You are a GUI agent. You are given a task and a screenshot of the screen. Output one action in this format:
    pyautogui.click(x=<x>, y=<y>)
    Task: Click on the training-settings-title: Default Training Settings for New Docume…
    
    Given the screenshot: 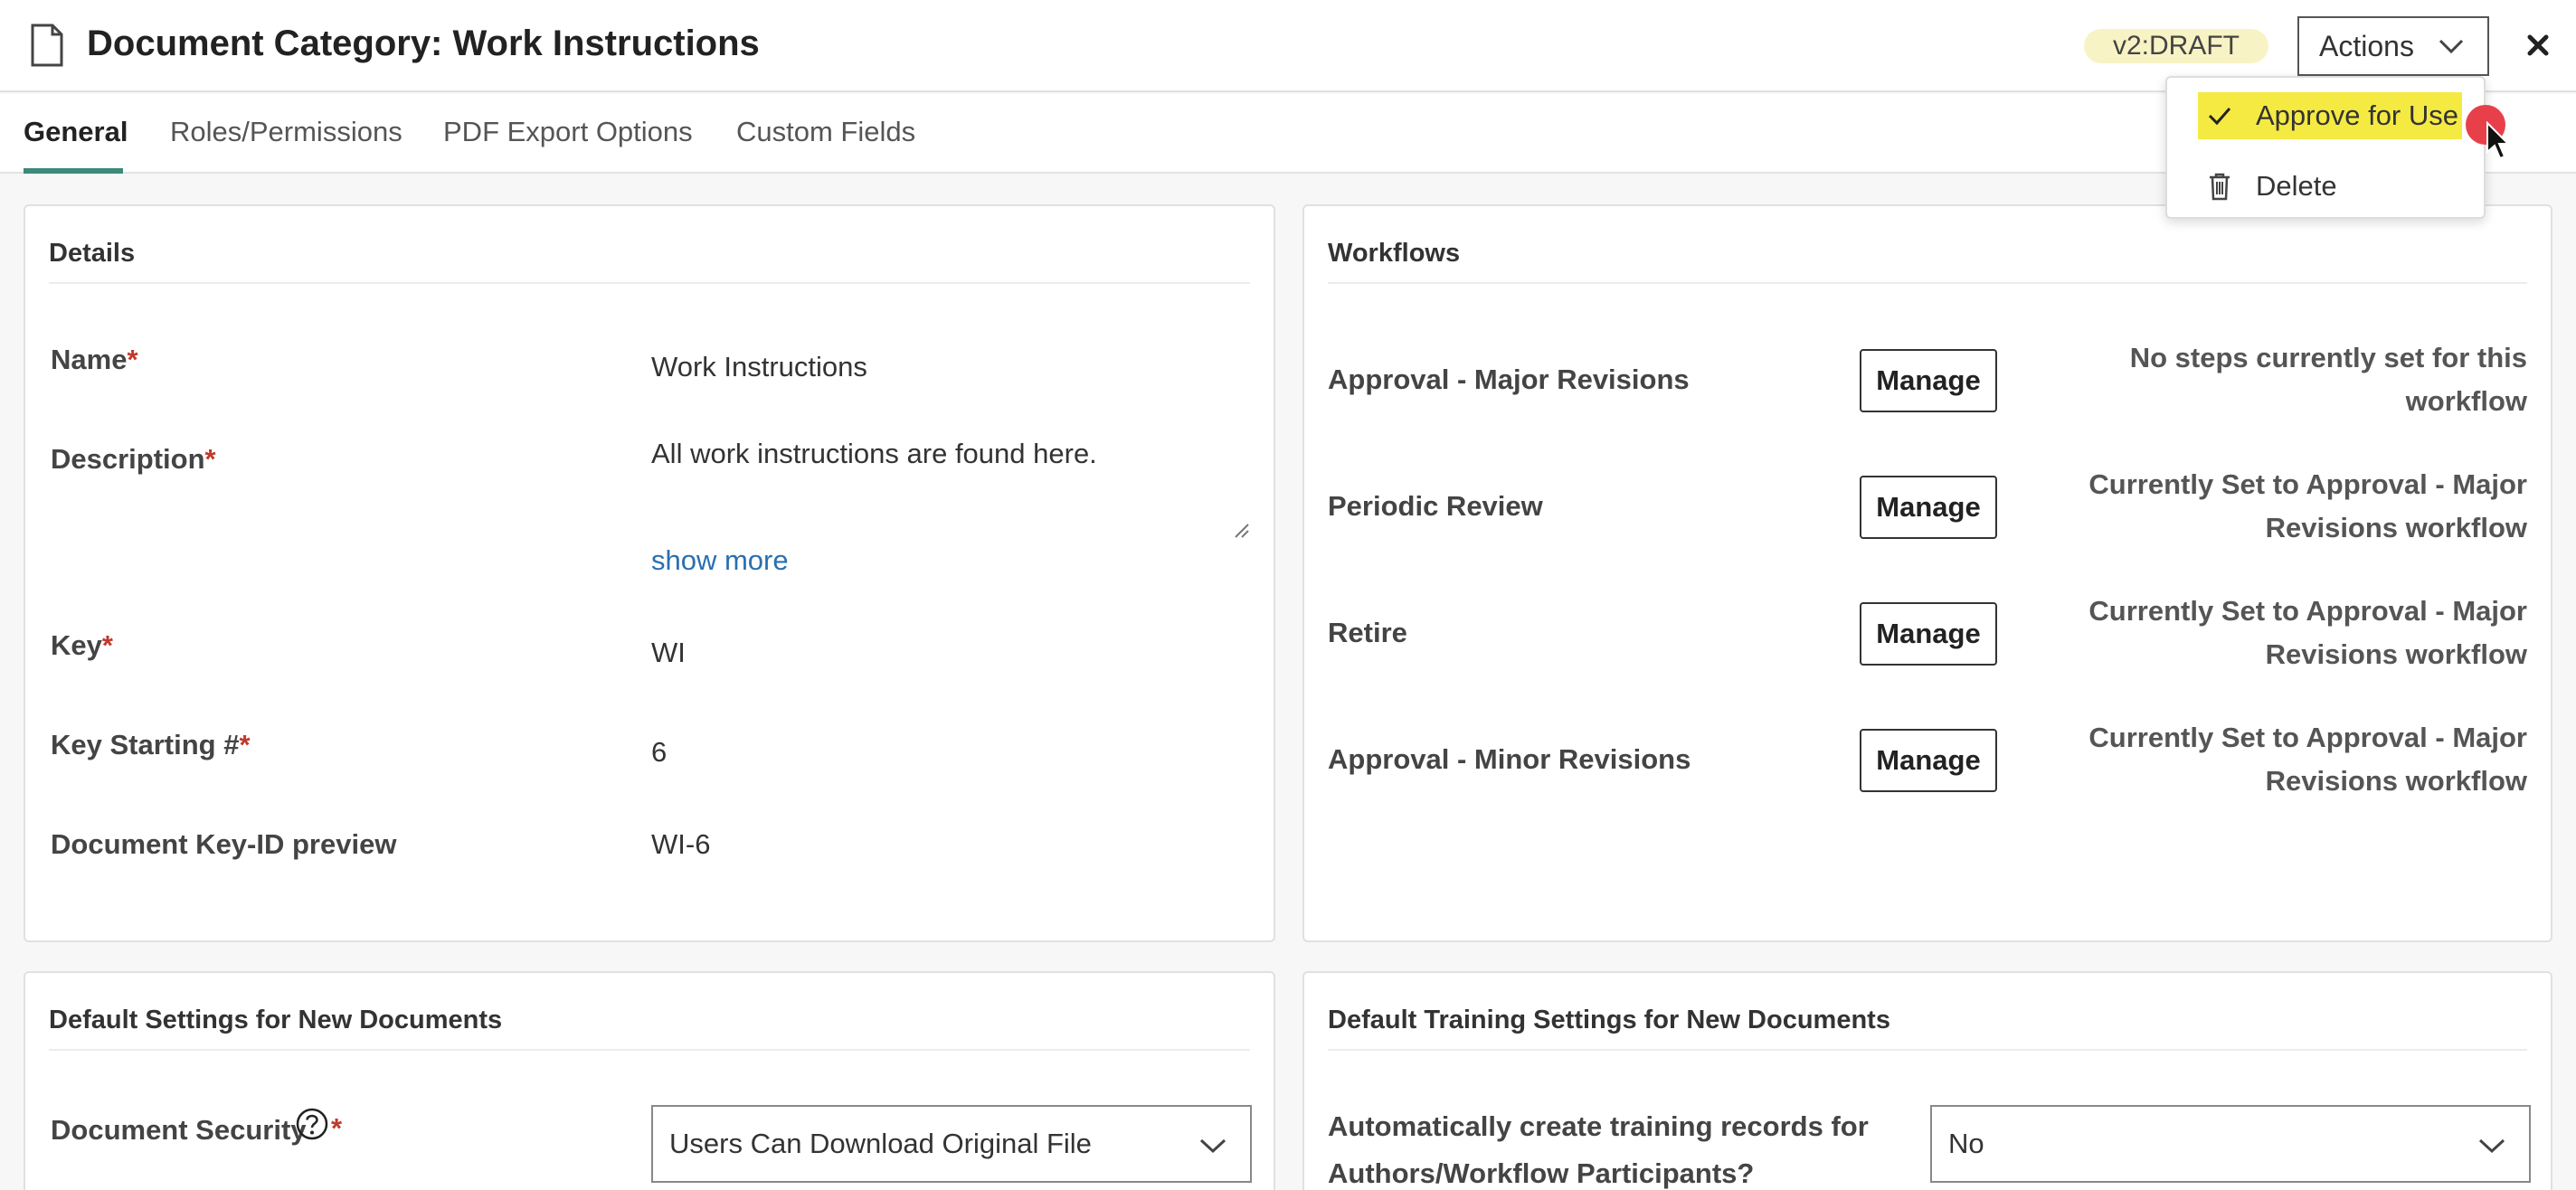 What is the action you would take?
    pyautogui.click(x=1609, y=1020)
    